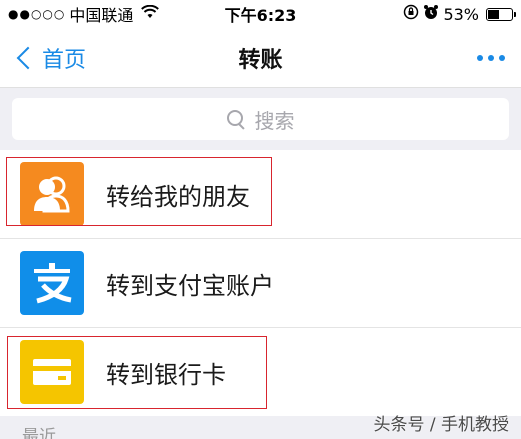 The image size is (521, 439). Describe the element at coordinates (411, 14) in the screenshot. I see `orientation-lock-icon` at that location.